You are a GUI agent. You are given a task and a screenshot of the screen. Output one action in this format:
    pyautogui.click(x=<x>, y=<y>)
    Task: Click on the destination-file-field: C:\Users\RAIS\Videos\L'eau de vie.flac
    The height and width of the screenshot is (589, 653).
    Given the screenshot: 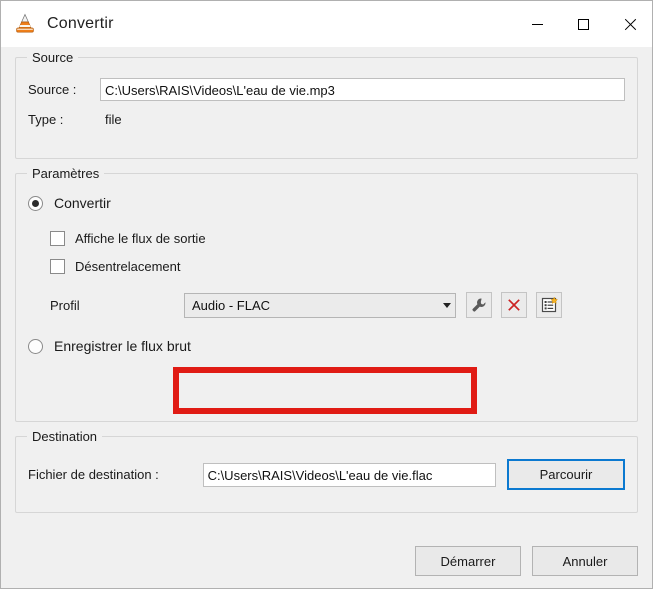 What is the action you would take?
    pyautogui.click(x=349, y=474)
    